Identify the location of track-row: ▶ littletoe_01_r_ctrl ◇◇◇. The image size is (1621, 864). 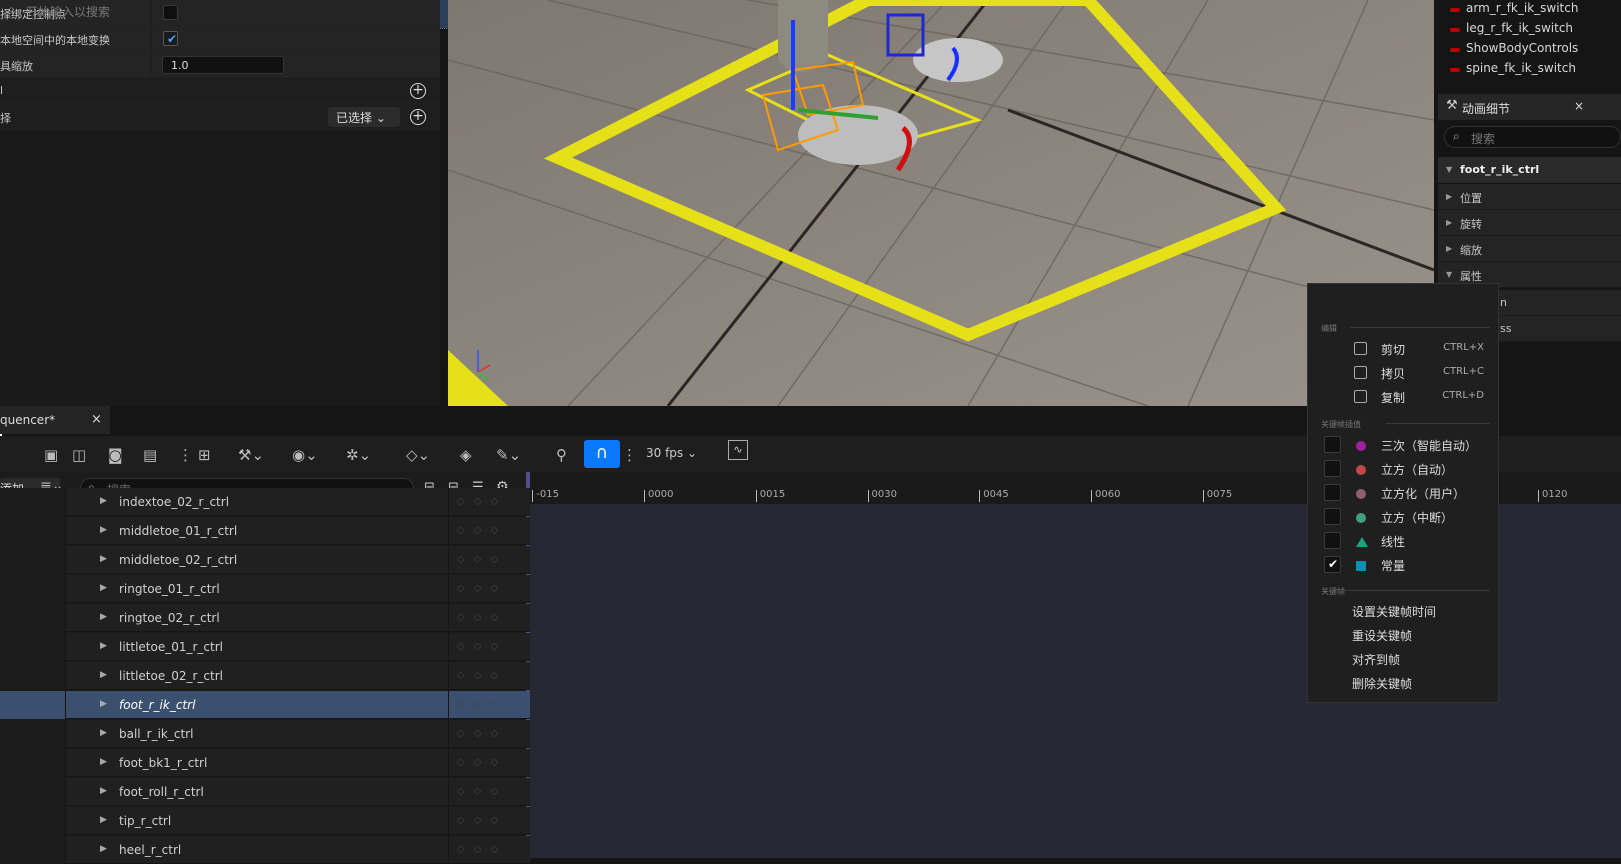
(265, 647).